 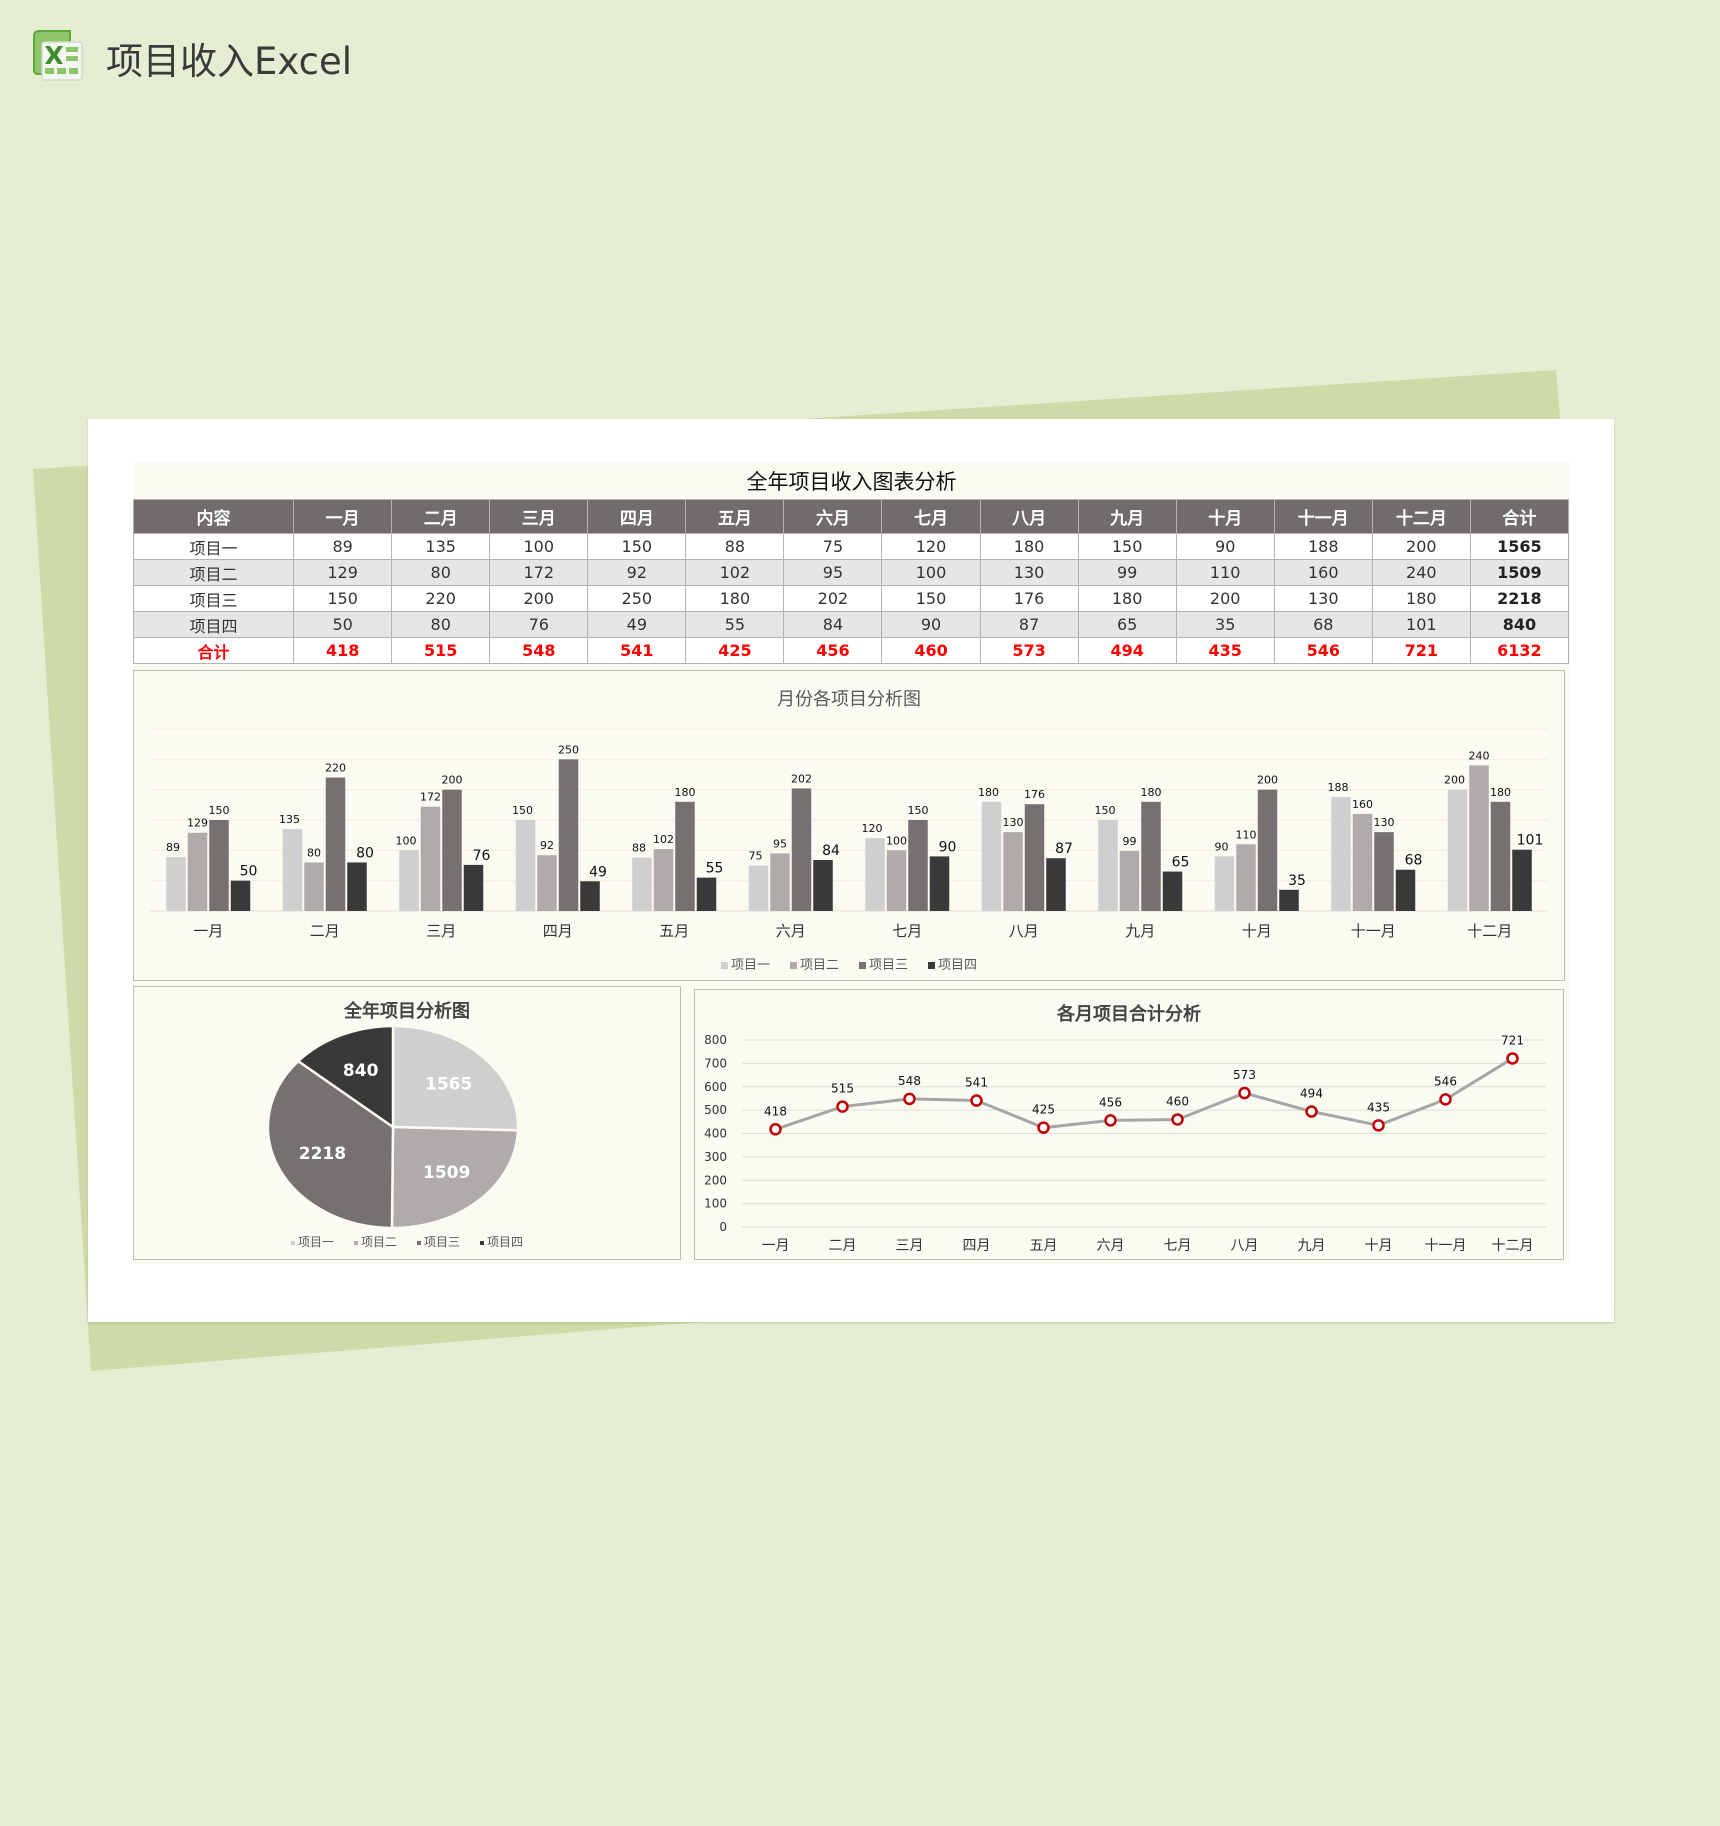 I want to click on table-cell: 87, so click(x=1029, y=624).